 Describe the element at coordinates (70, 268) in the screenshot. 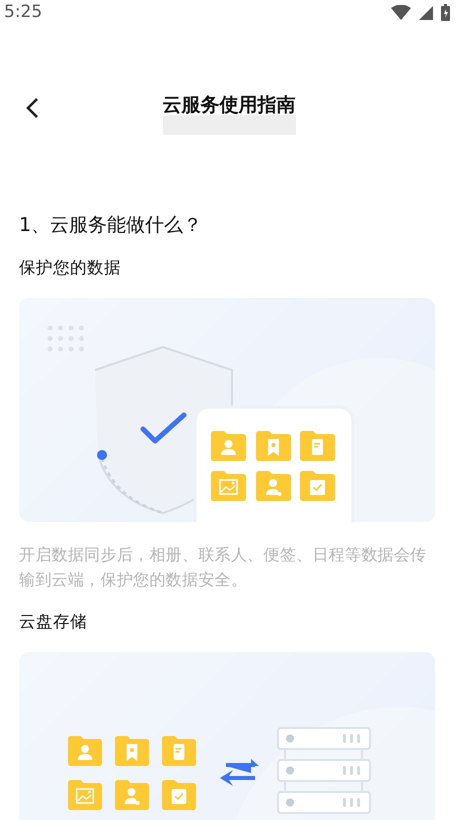

I see `feature-title: 保护您的数据` at that location.